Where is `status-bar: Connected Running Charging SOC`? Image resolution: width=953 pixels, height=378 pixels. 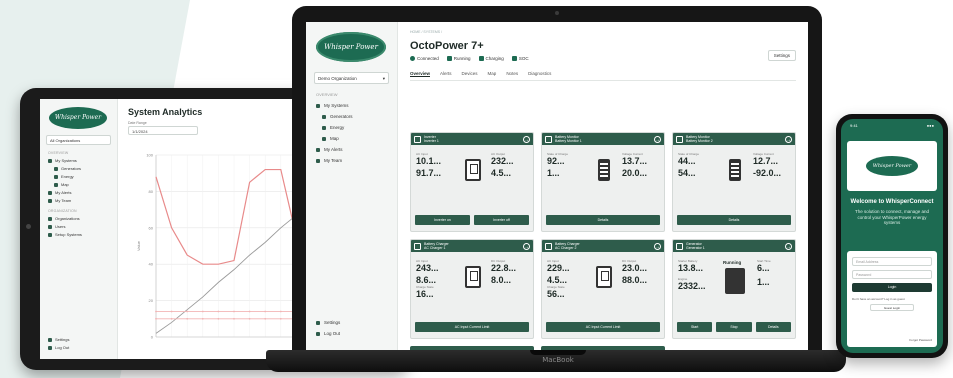 status-bar: Connected Running Charging SOC is located at coordinates (603, 58).